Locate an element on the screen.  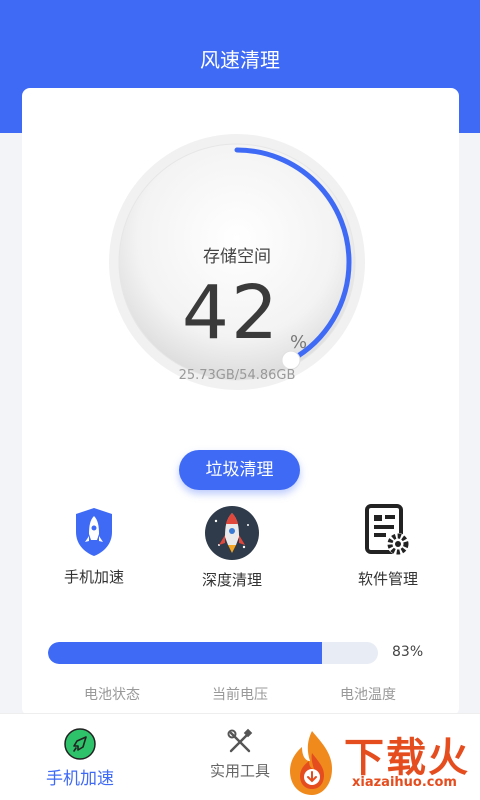
page-title: 风速清理 is located at coordinates (240, 60).